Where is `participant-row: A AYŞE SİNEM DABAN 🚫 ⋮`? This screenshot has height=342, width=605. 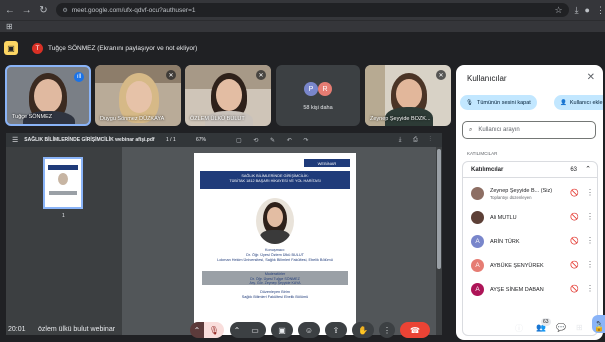 participant-row: A AYŞE SİNEM DABAN 🚫 ⋮ is located at coordinates (530, 290).